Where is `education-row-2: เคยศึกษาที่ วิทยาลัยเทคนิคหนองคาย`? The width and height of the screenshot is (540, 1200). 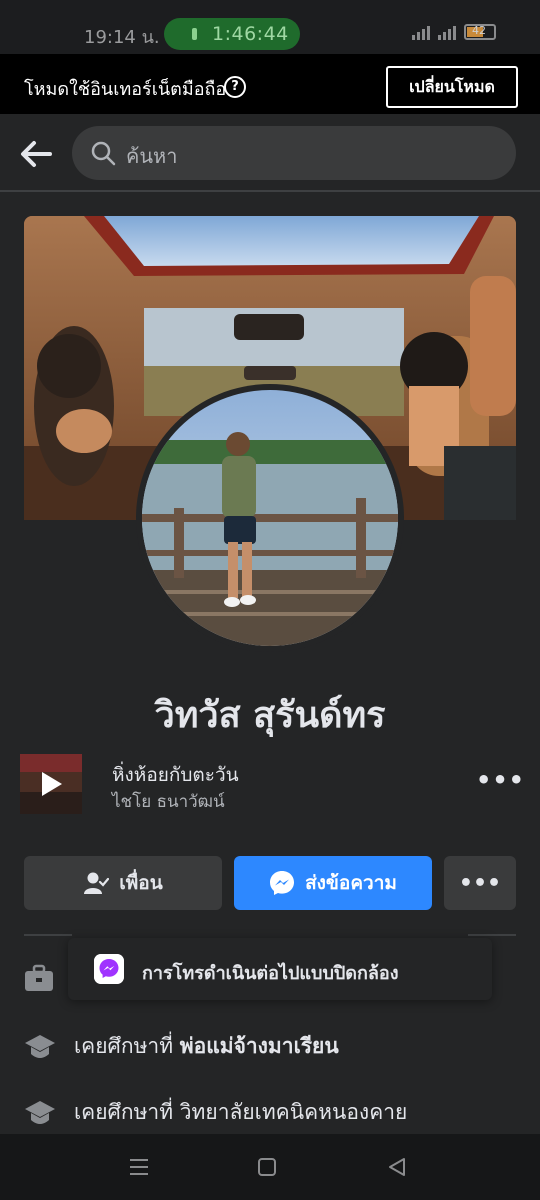
education-row-2: เคยศึกษาที่ วิทยาลัยเทคนิคหนองคาย is located at coordinates (215, 1112).